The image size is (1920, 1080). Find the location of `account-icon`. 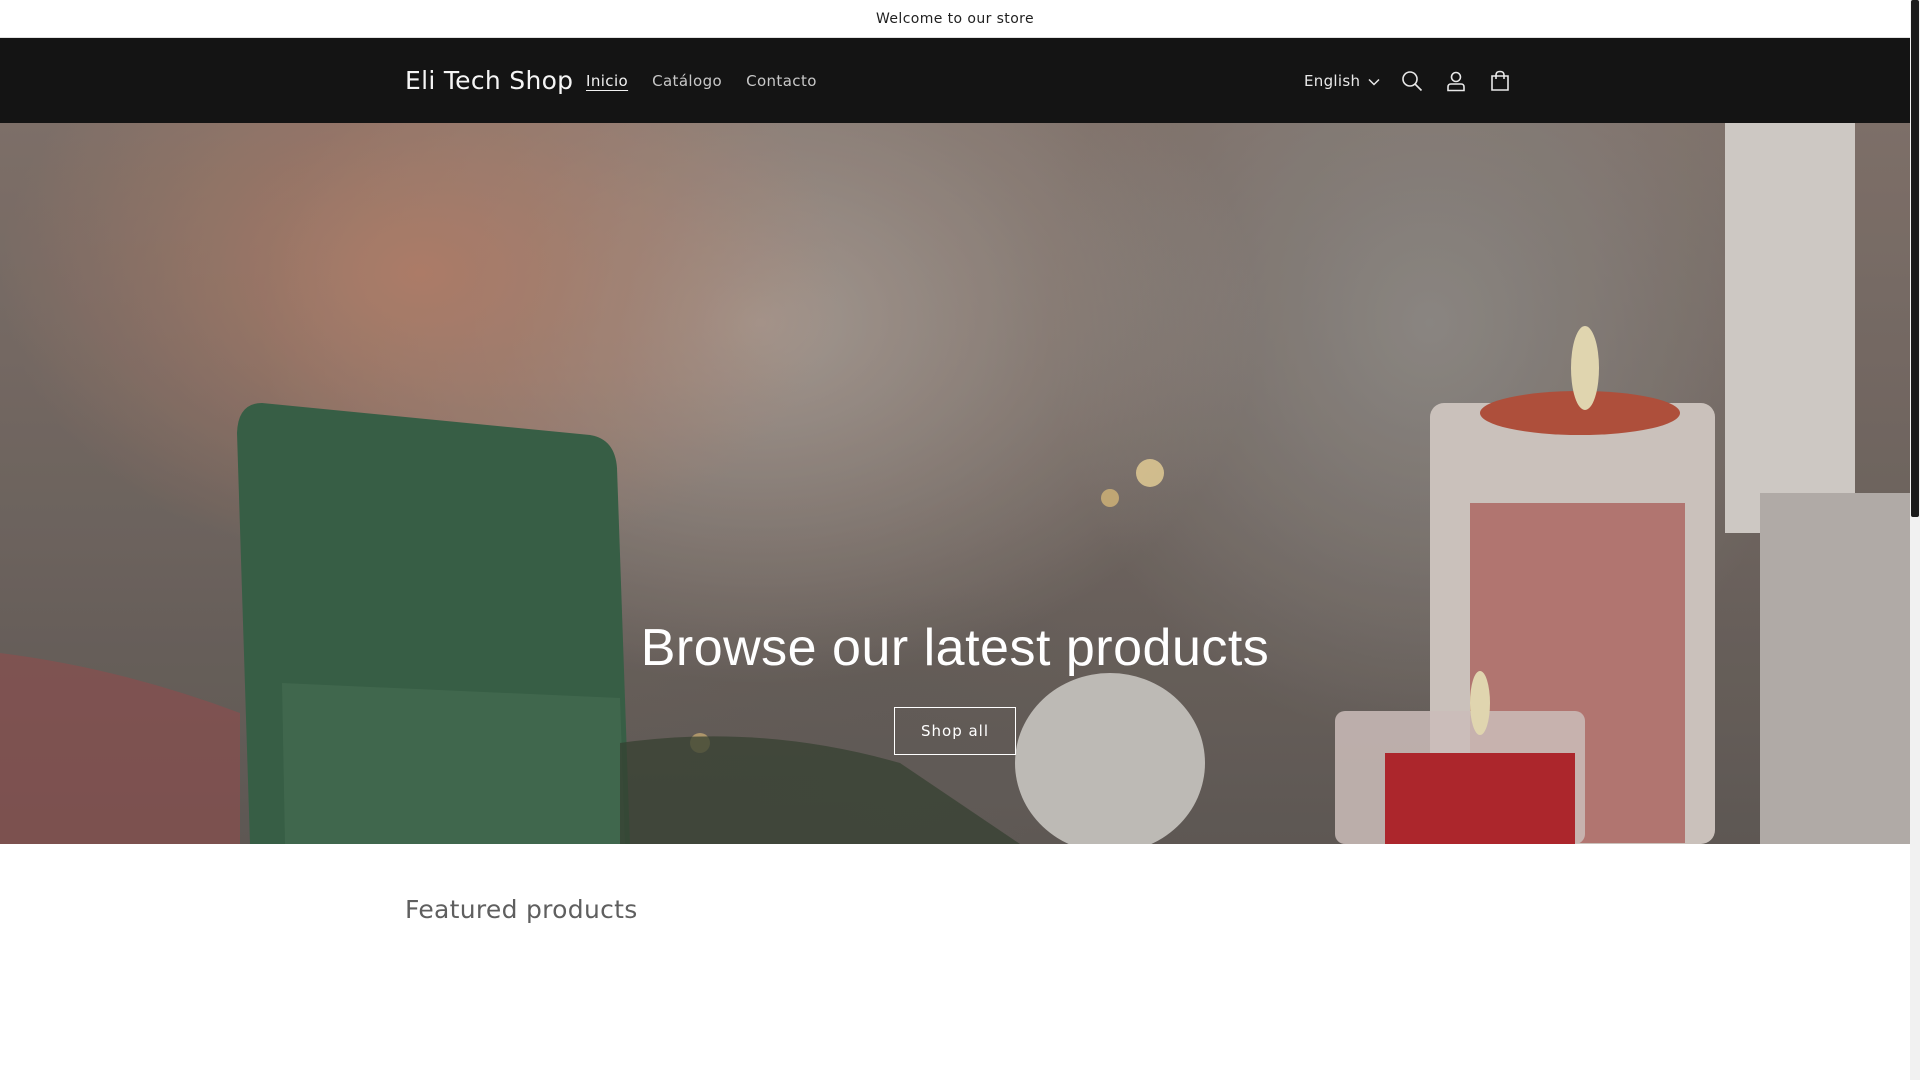

account-icon is located at coordinates (1456, 81).